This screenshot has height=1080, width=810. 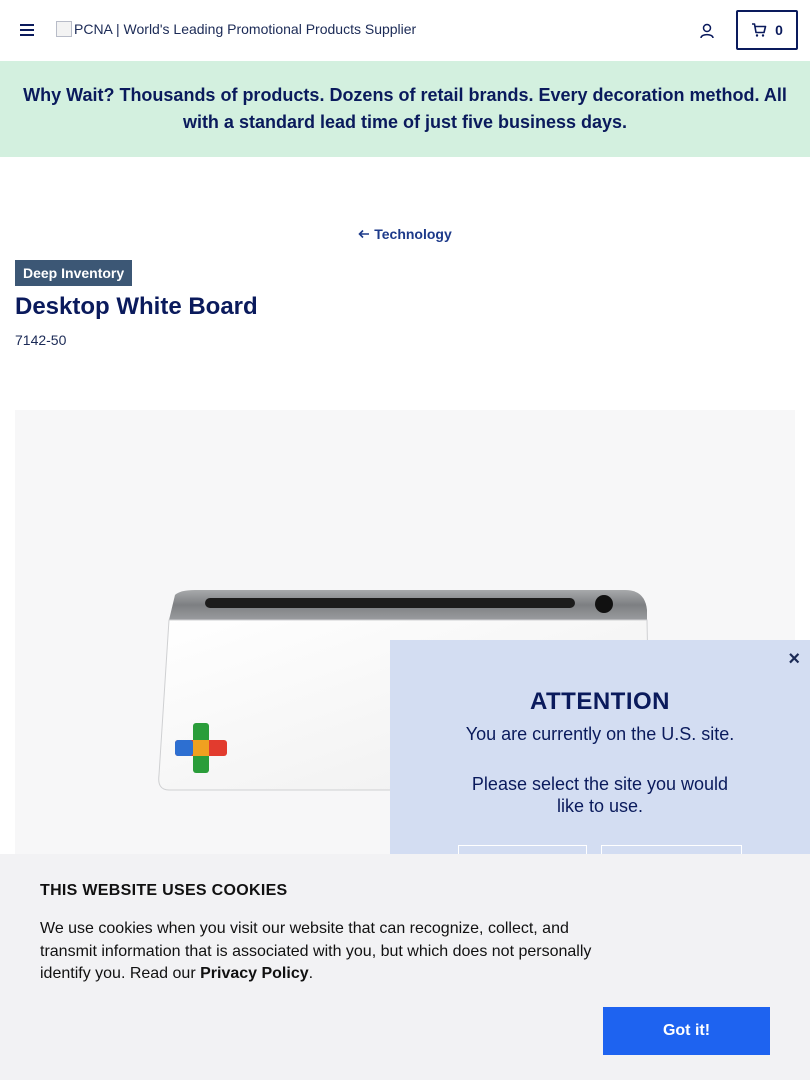 I want to click on cart-button: 0, so click(x=767, y=30).